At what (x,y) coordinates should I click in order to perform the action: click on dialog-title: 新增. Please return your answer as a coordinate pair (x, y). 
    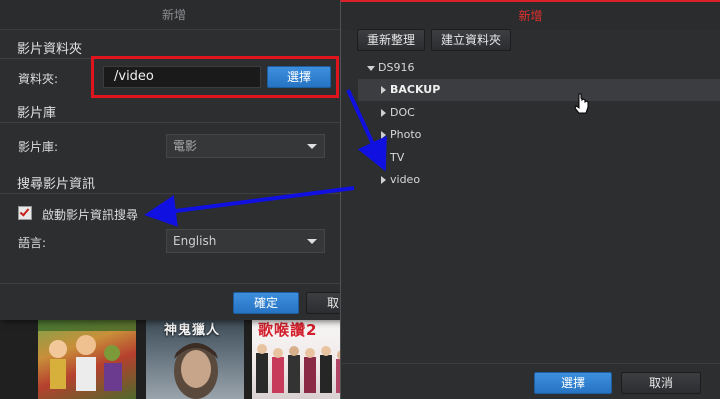
    Looking at the image, I should click on (174, 15).